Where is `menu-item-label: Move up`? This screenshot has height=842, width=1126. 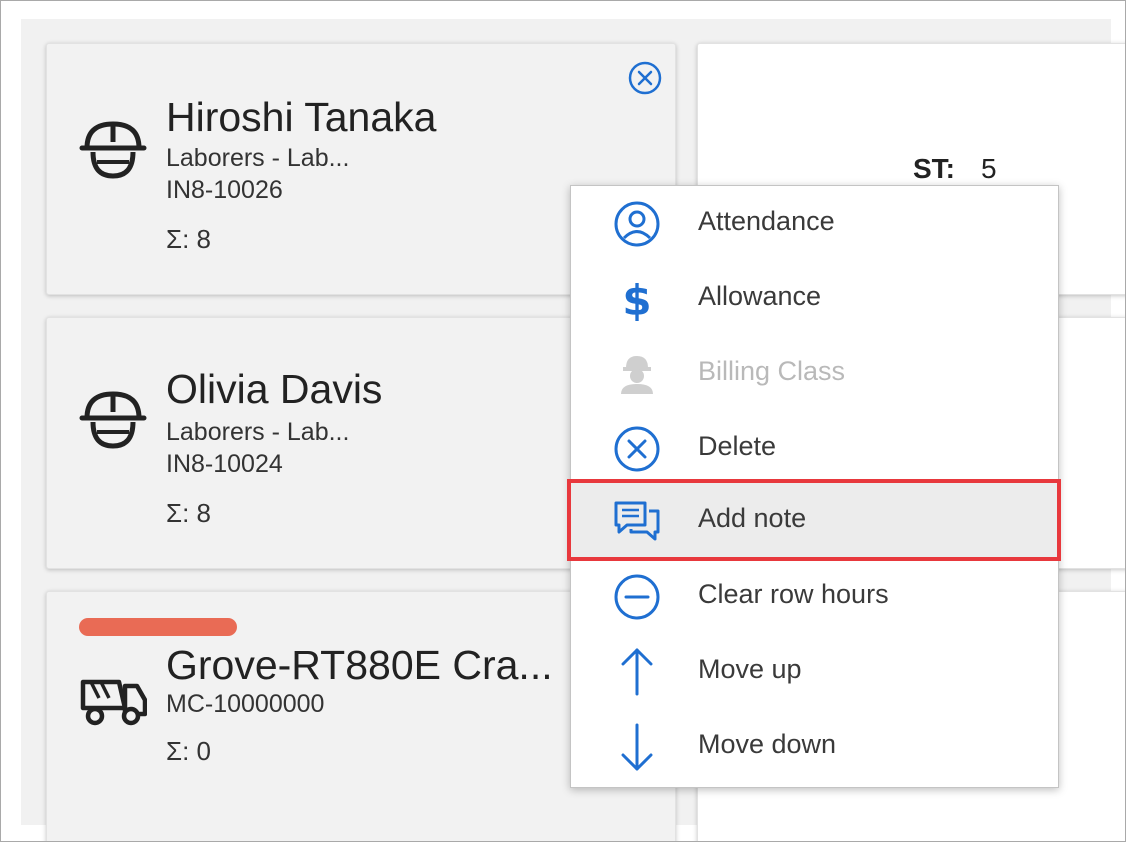 menu-item-label: Move up is located at coordinates (750, 669).